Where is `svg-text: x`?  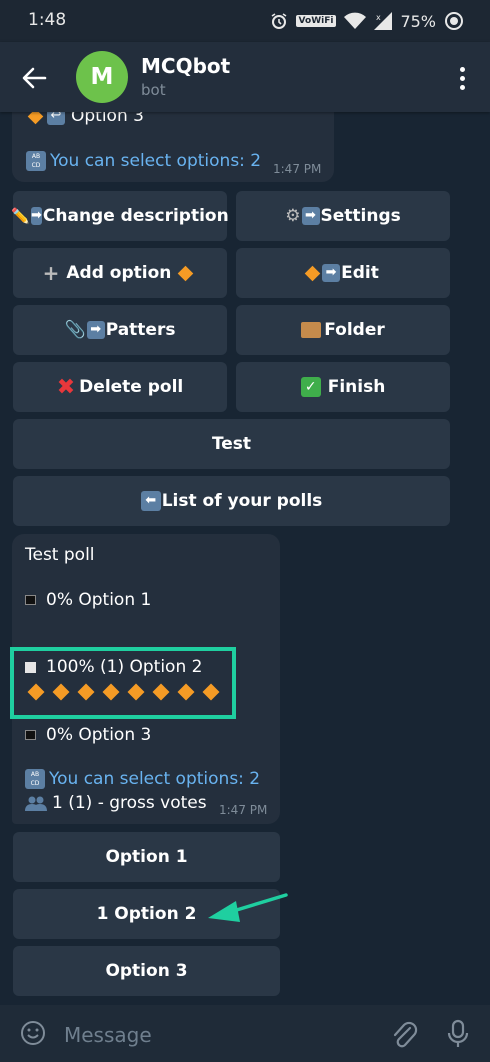
svg-text: x is located at coordinates (378, 17).